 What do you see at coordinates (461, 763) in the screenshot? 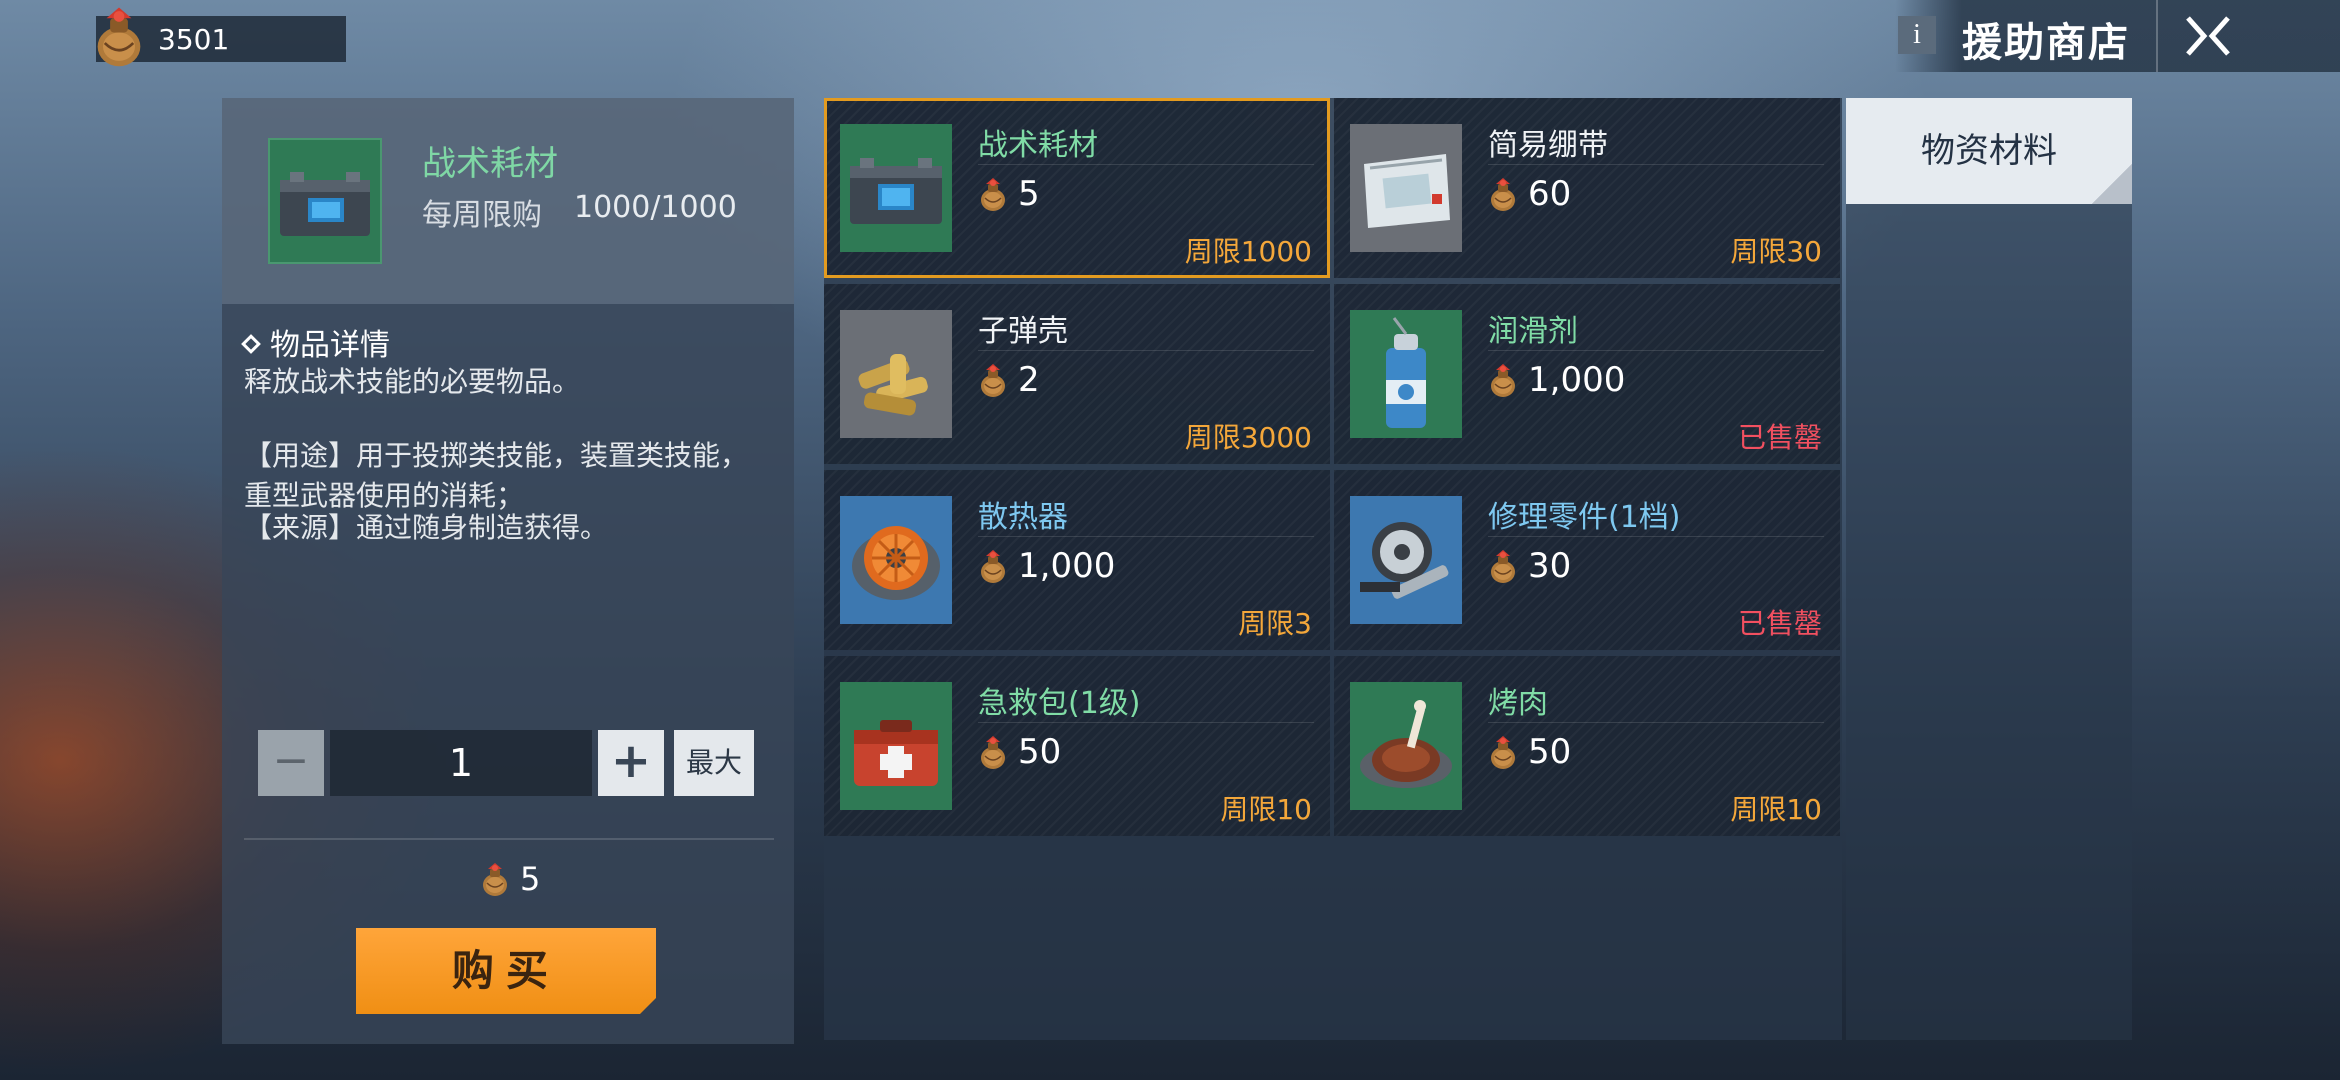
I see `quantity-field: 1` at bounding box center [461, 763].